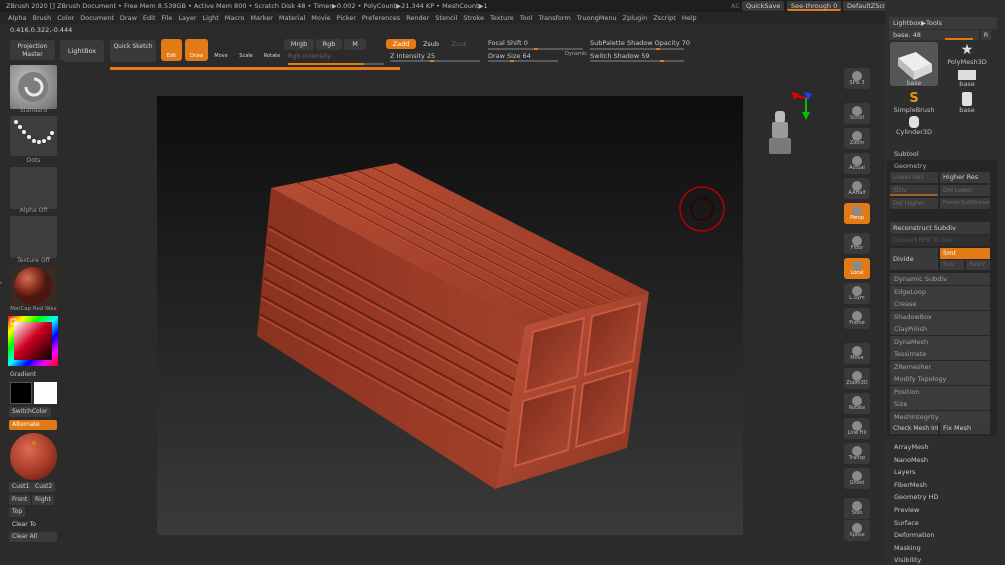 This screenshot has height=565, width=1005. Describe the element at coordinates (940, 228) in the screenshot. I see `reconstruct-subdiv-button: Reconstruct Subdiv` at that location.